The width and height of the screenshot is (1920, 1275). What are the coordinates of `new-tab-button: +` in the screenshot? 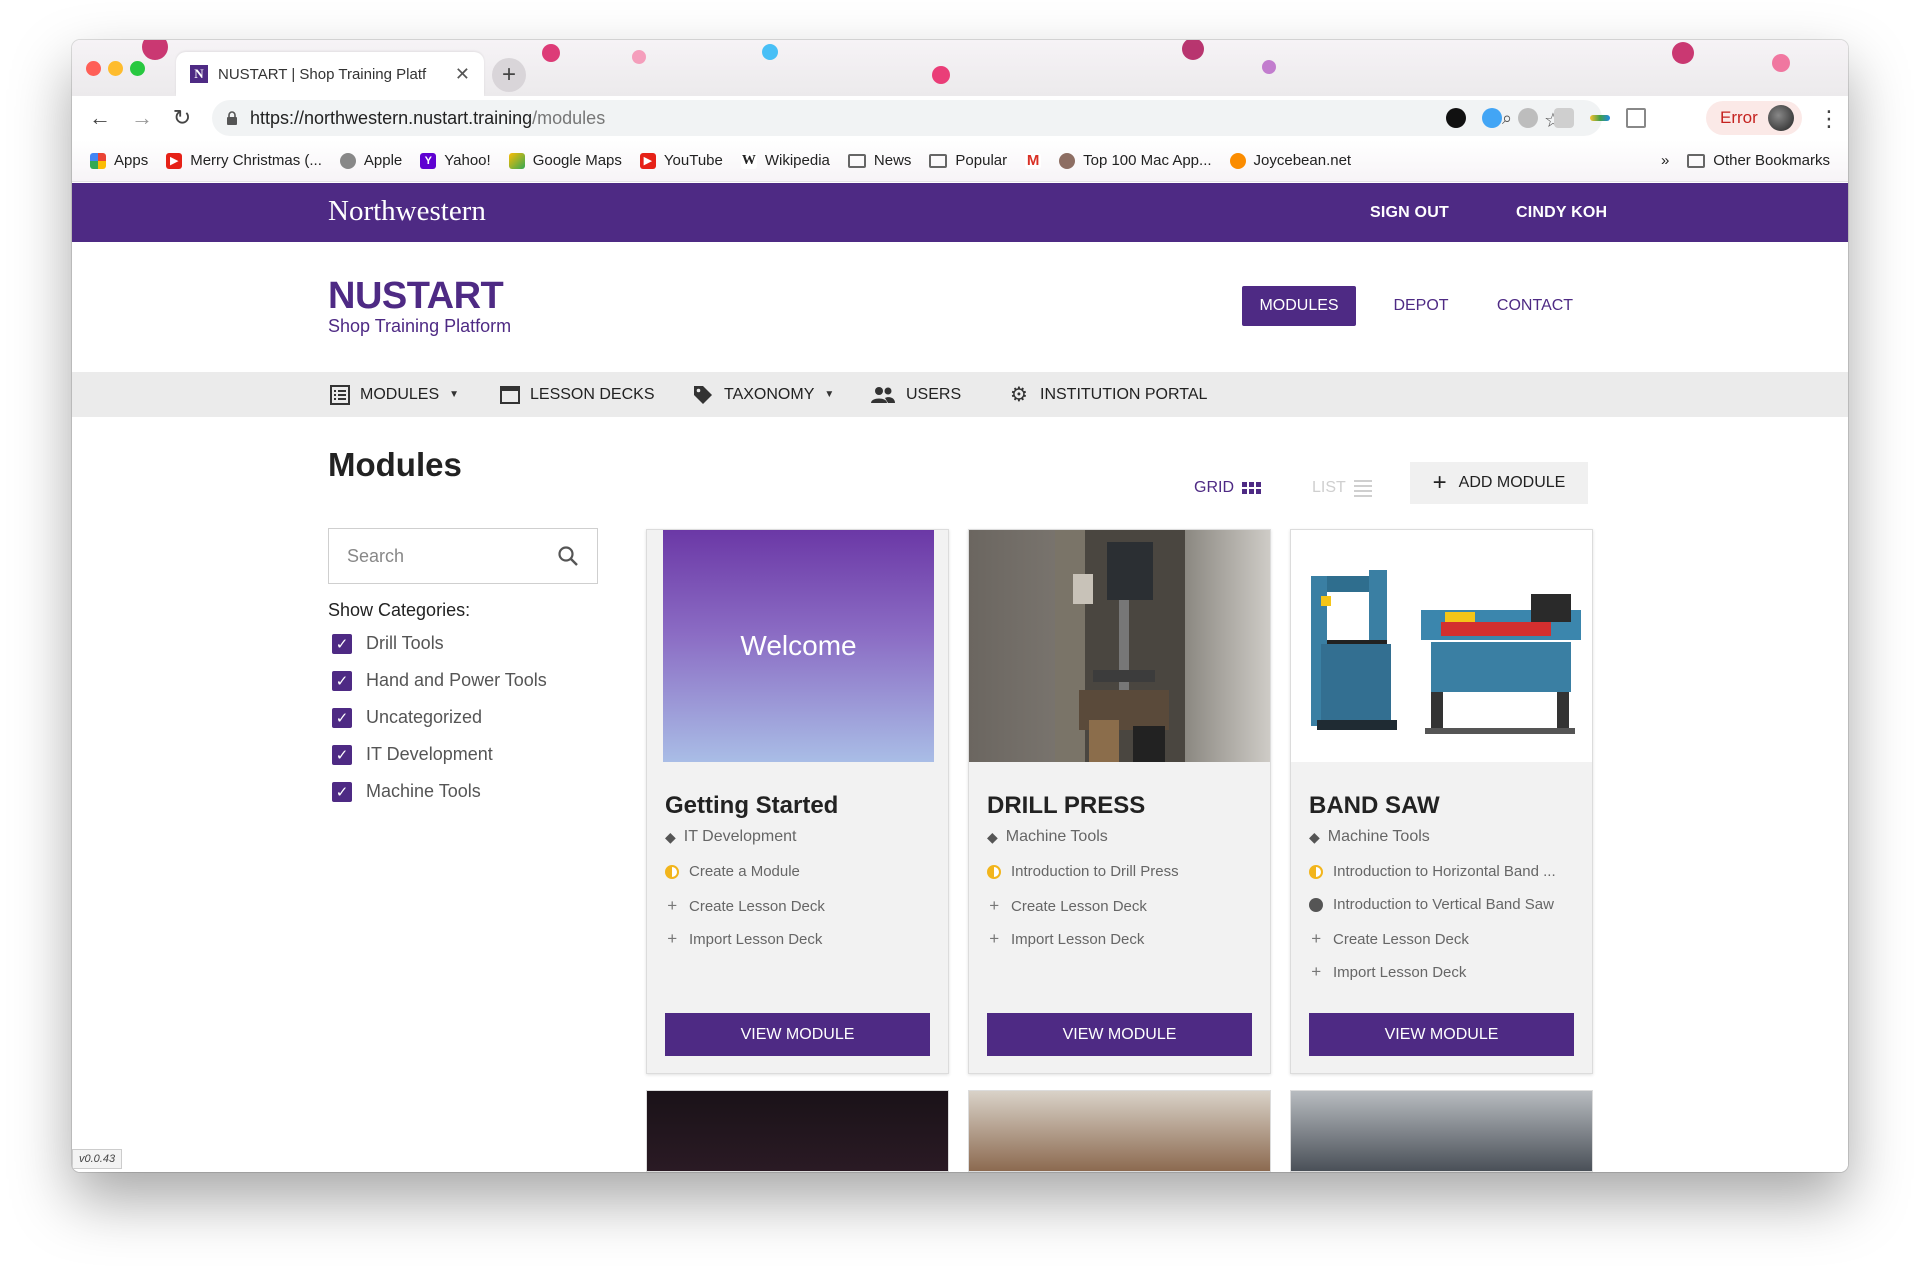 It's located at (509, 75).